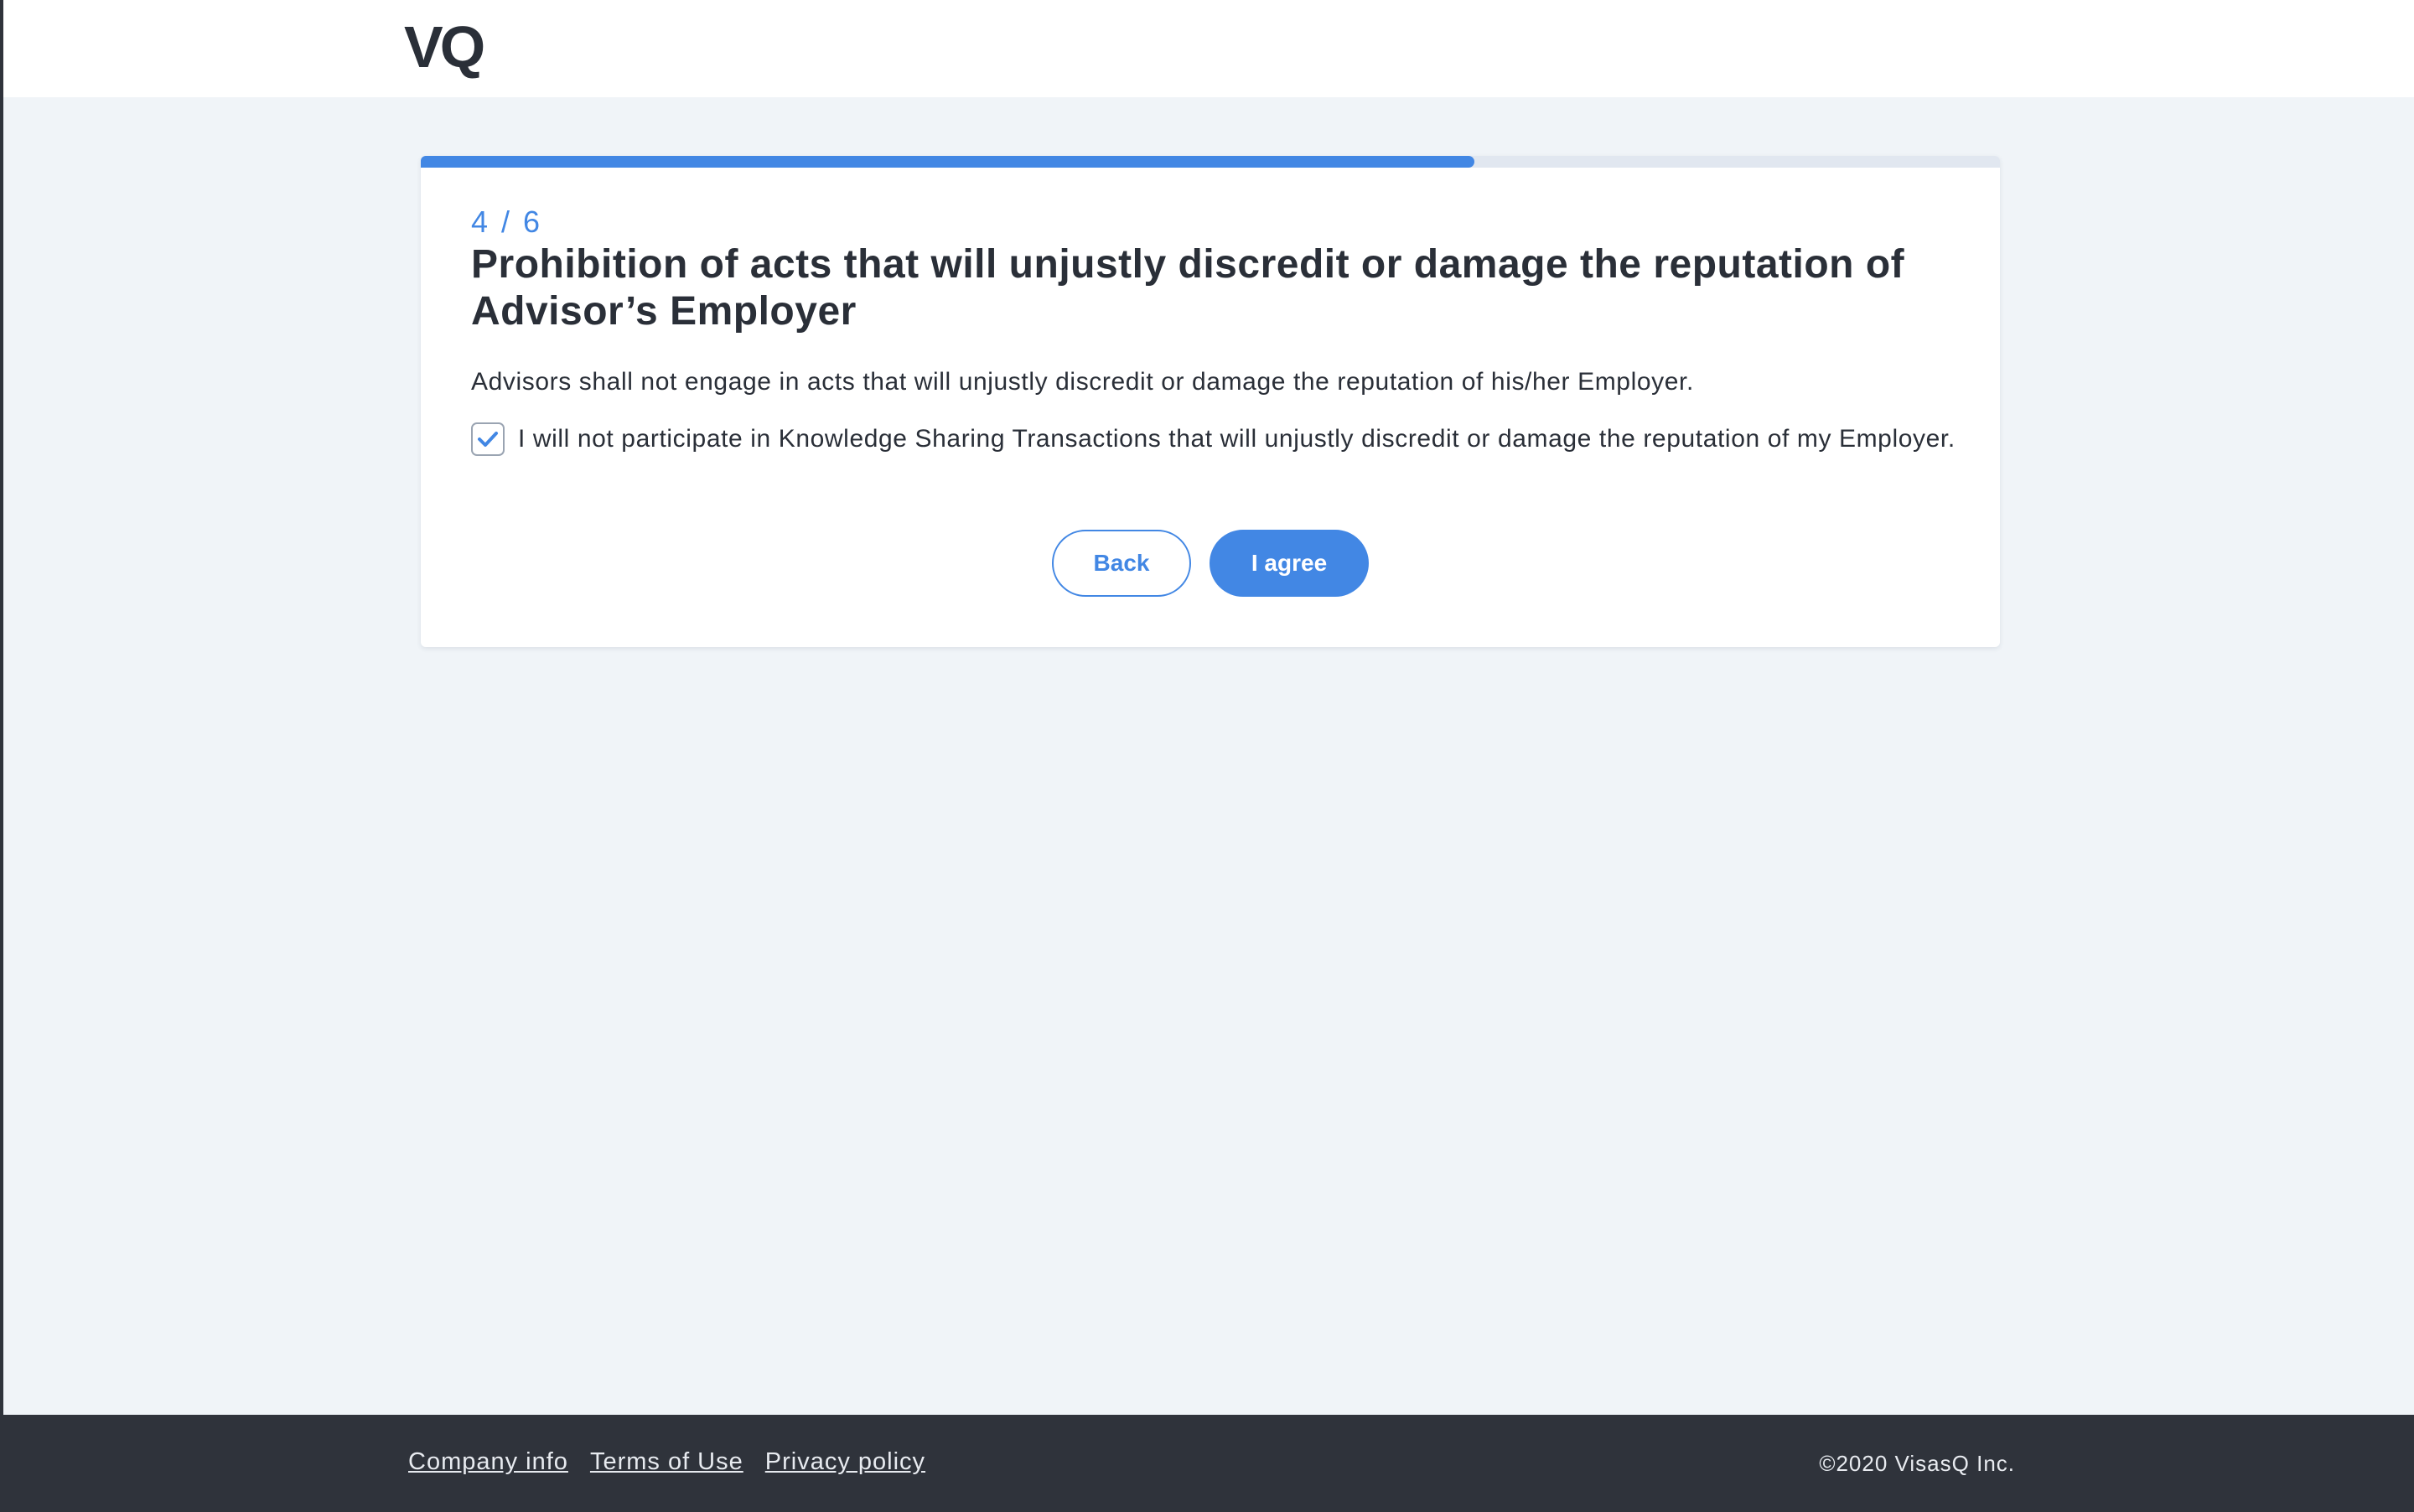 This screenshot has height=1512, width=2414. I want to click on check-icon, so click(488, 439).